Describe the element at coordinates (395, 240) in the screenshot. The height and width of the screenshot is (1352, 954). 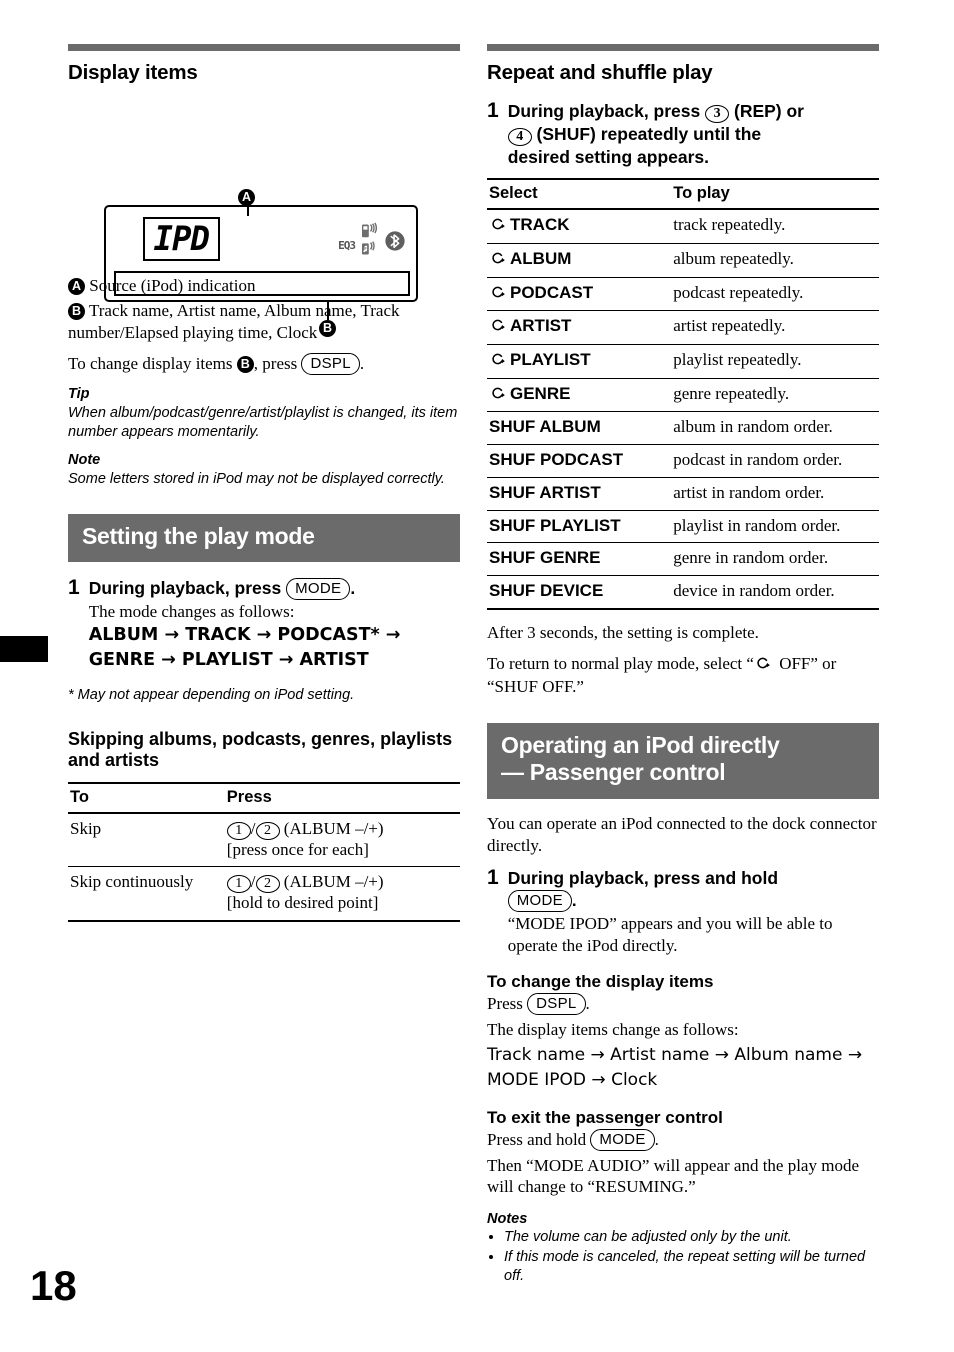
I see `bluetooth-icon` at that location.